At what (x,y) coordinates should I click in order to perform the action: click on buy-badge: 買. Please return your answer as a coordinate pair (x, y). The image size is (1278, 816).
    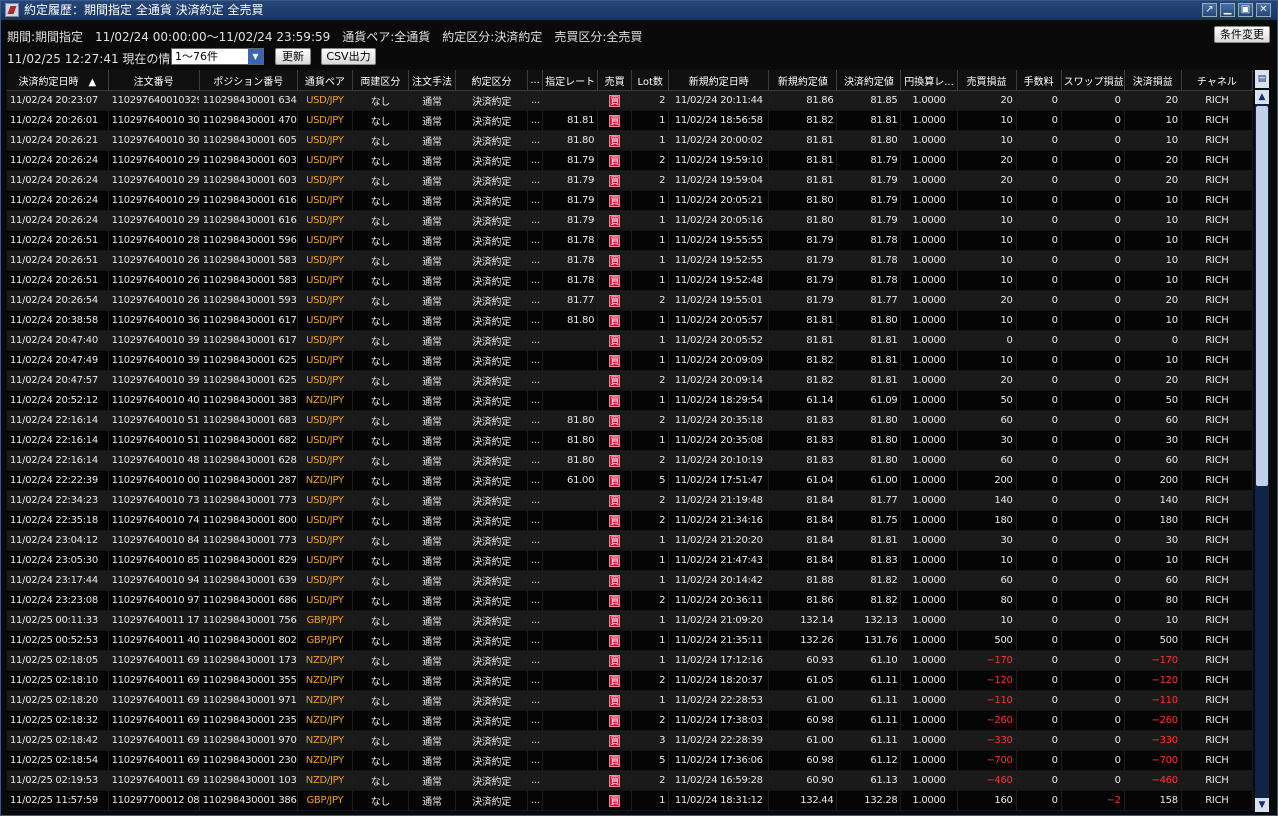
    Looking at the image, I should click on (615, 240).